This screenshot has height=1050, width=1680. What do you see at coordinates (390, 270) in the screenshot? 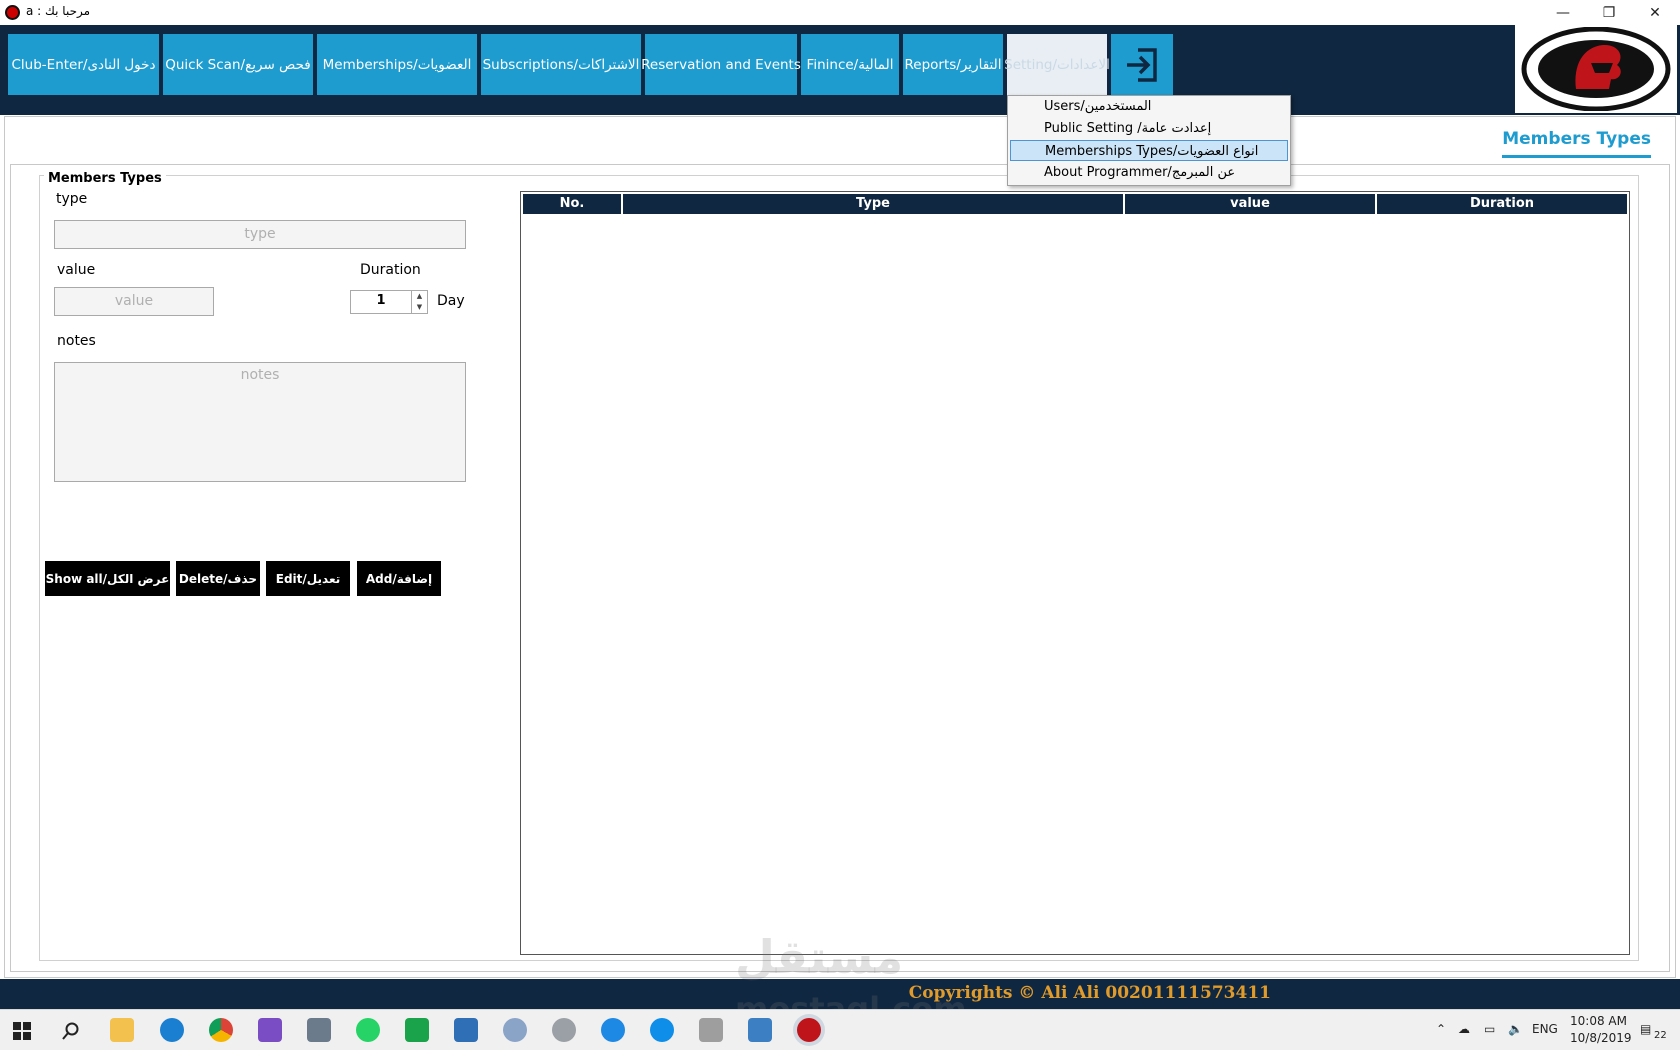
I see `duration-label: Duration` at bounding box center [390, 270].